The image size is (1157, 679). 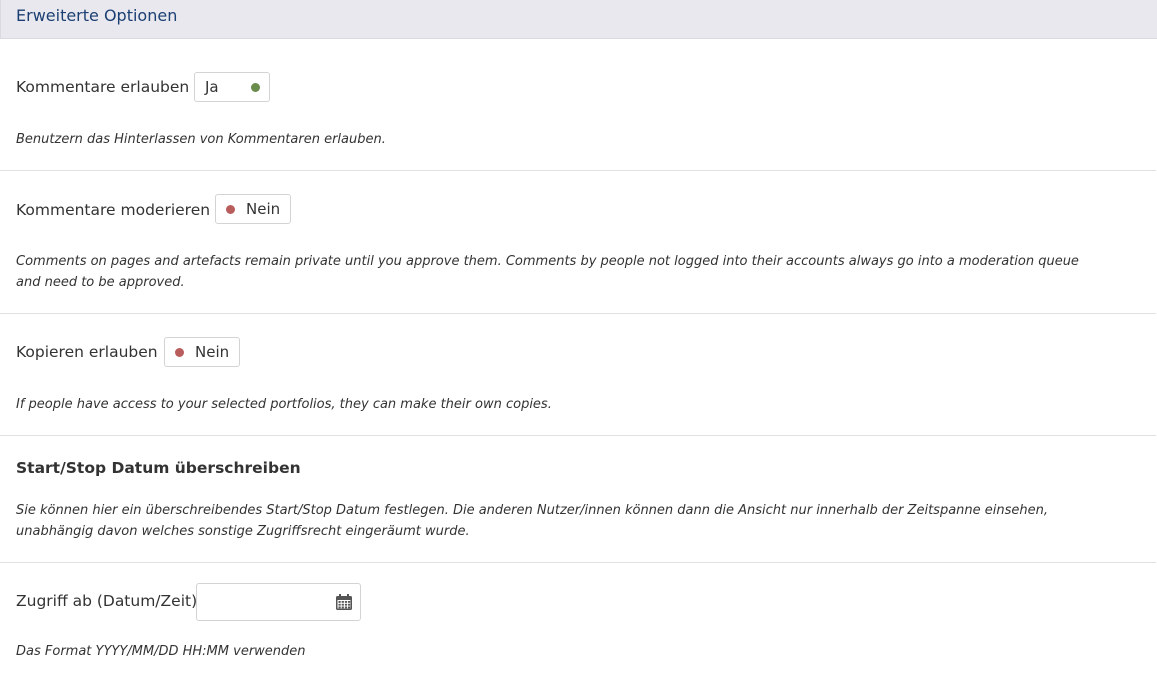 What do you see at coordinates (212, 352) in the screenshot?
I see `copy-toggle-value: Nein` at bounding box center [212, 352].